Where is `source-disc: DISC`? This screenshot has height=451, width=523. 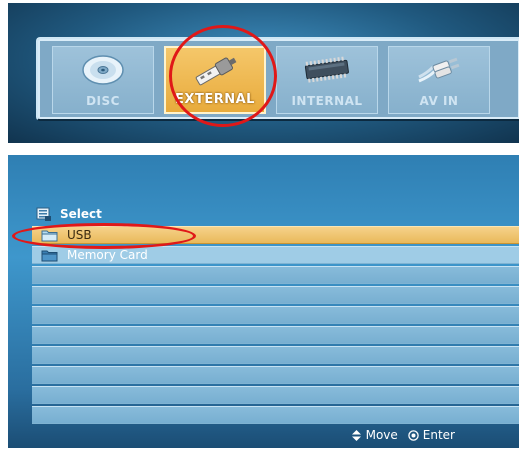 source-disc: DISC is located at coordinates (103, 80).